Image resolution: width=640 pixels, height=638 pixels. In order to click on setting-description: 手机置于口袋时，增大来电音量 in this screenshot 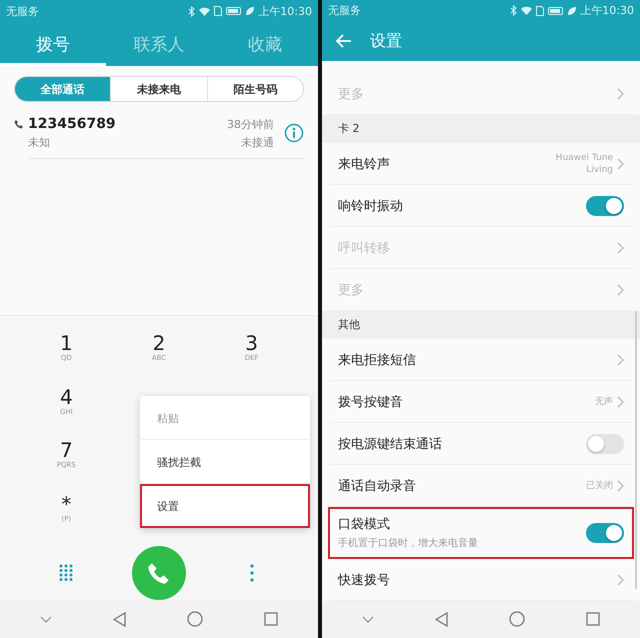, I will do `click(408, 543)`.